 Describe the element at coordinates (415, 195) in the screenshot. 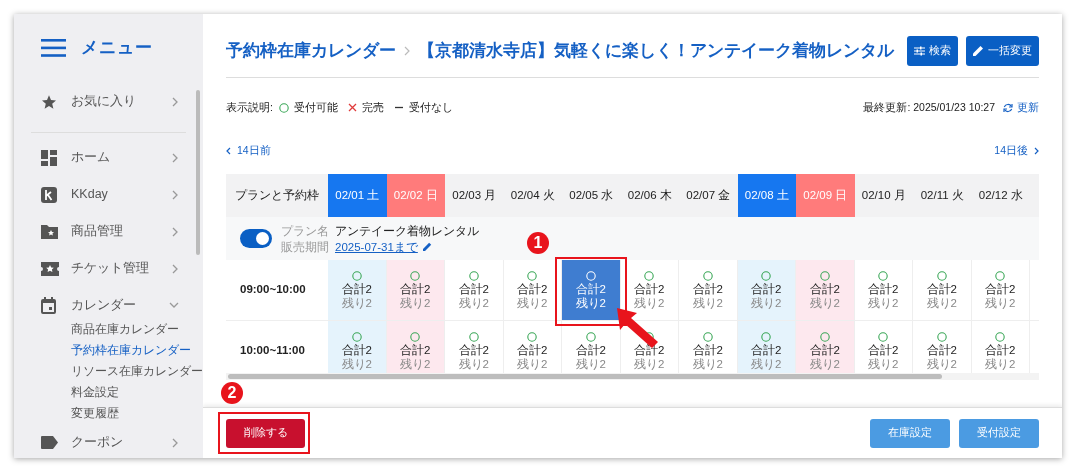

I see `date-header: 02/02 日` at that location.